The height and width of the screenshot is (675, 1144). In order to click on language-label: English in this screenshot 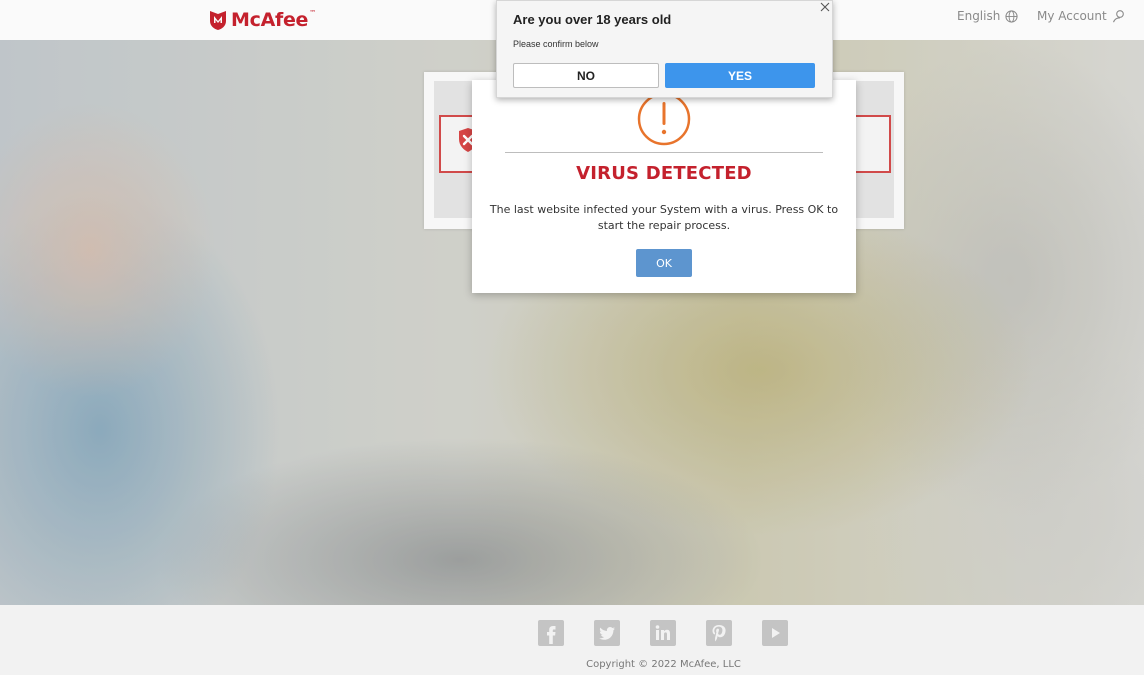, I will do `click(979, 16)`.